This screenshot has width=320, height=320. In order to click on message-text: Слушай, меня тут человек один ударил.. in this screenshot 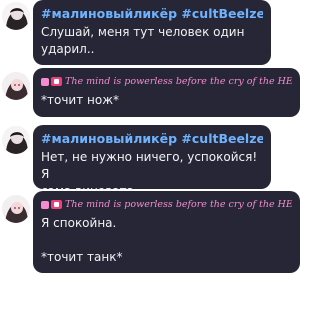, I will do `click(143, 40)`.